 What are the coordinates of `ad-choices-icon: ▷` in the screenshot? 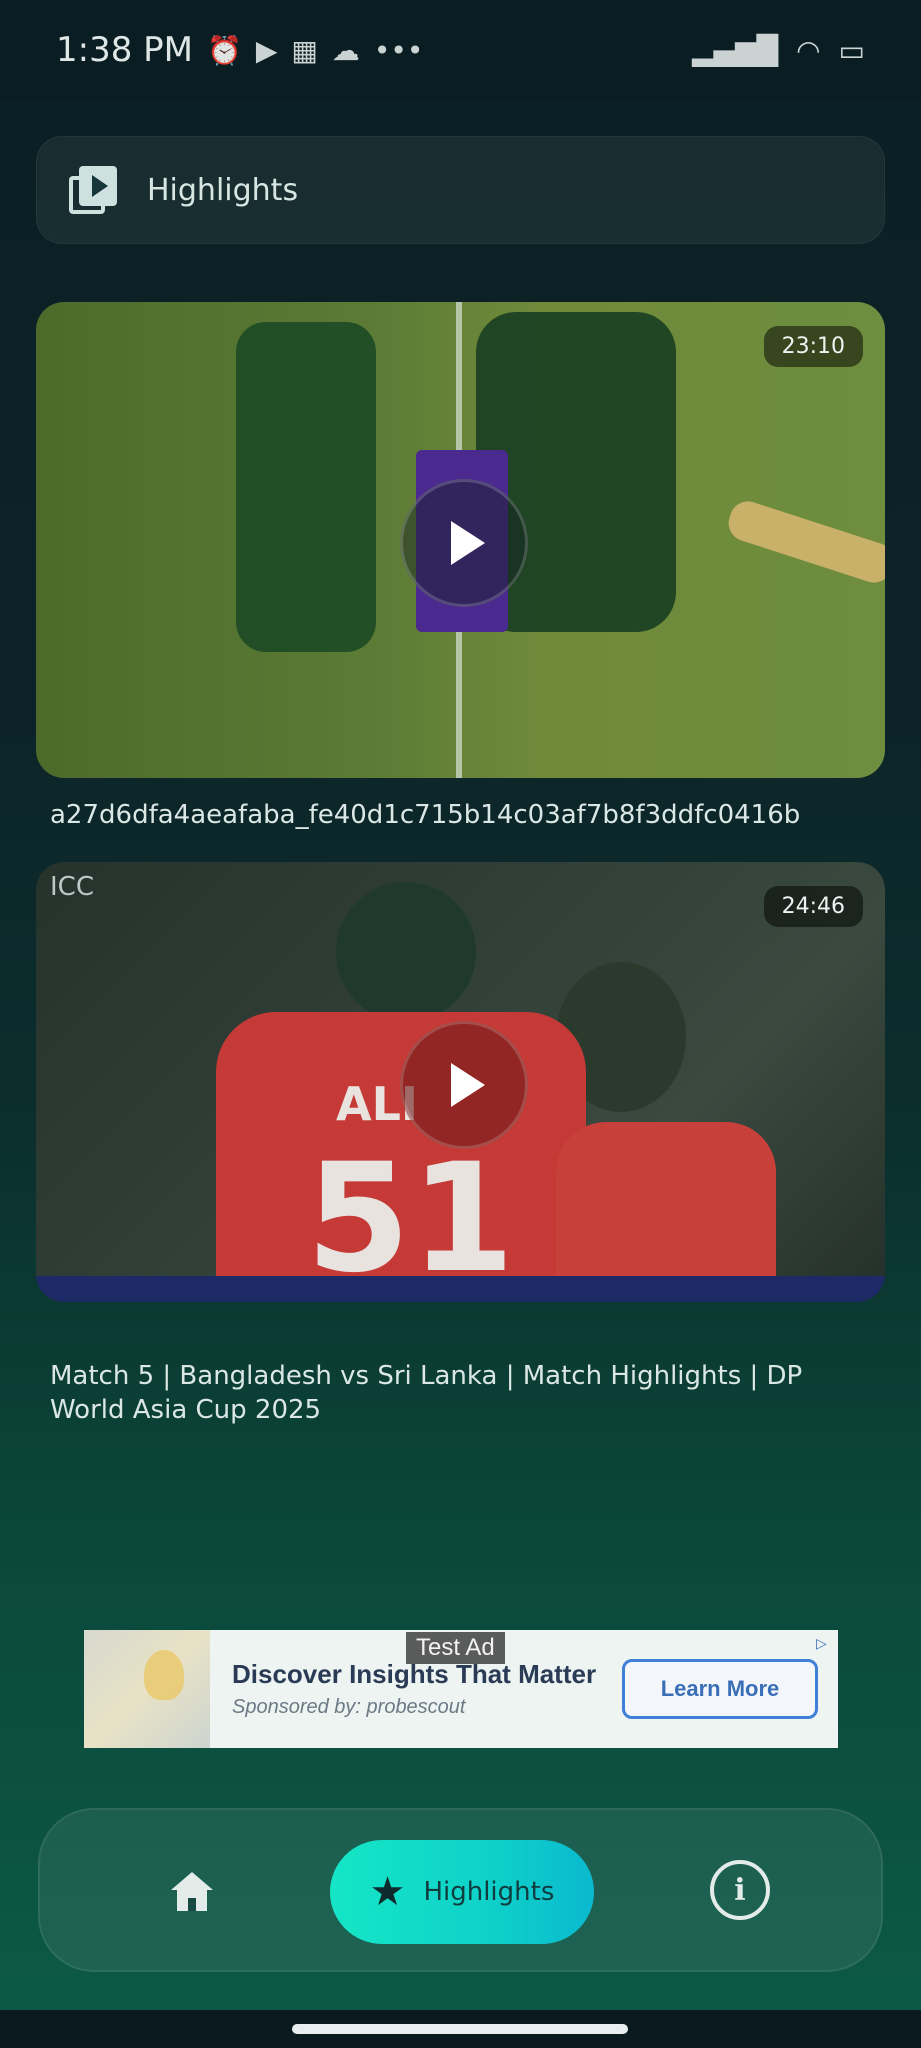 It's located at (821, 1644).